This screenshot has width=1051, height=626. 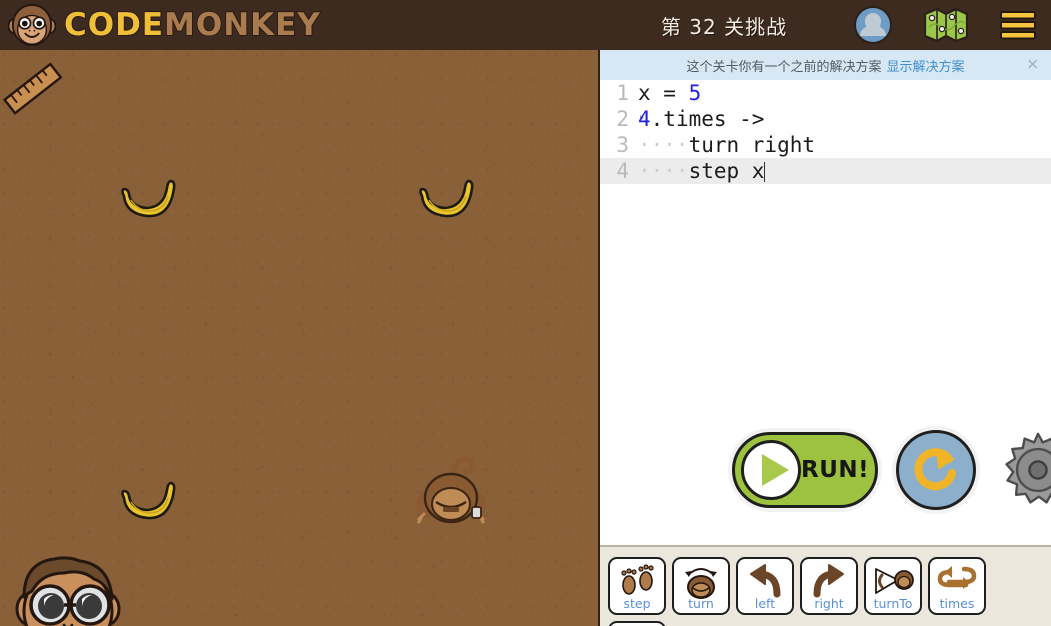 I want to click on refresh-circle-icon, so click(x=935, y=469).